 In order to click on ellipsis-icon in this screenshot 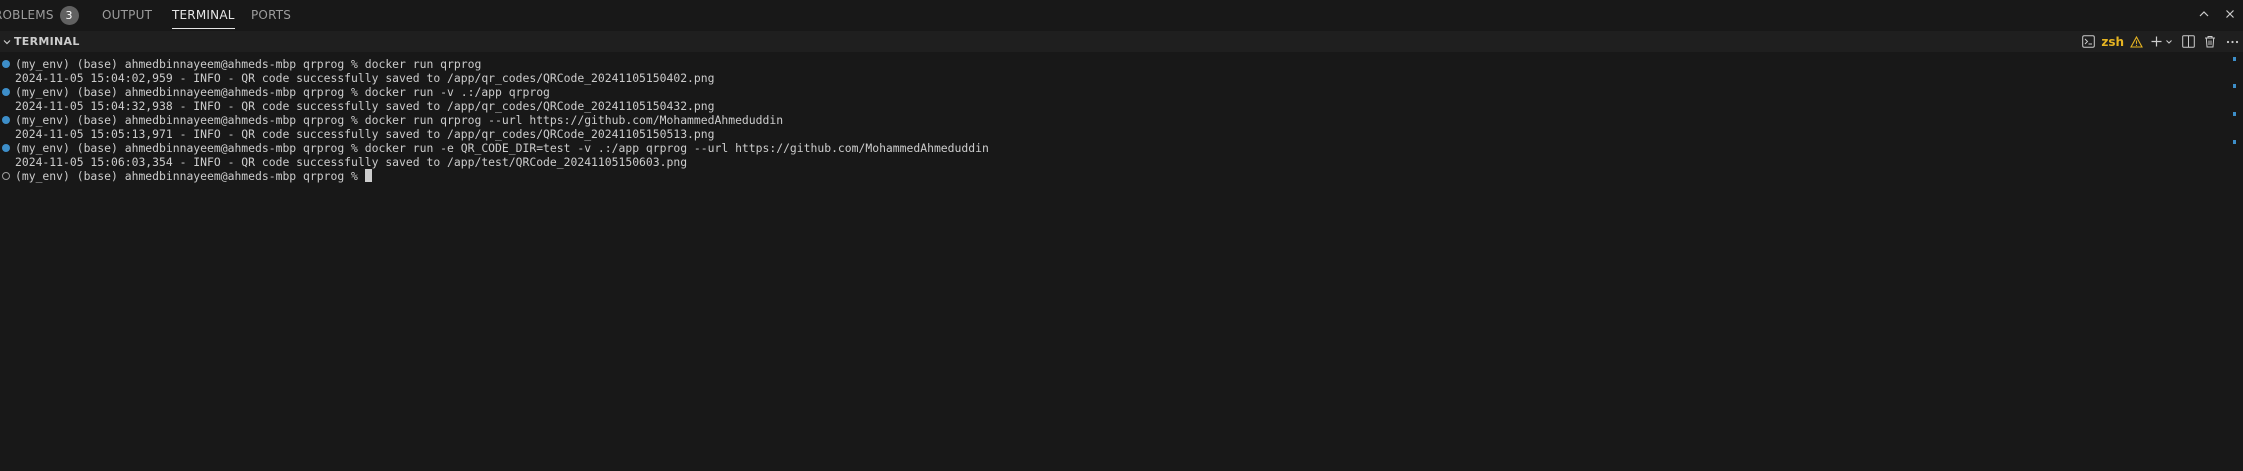, I will do `click(2232, 41)`.